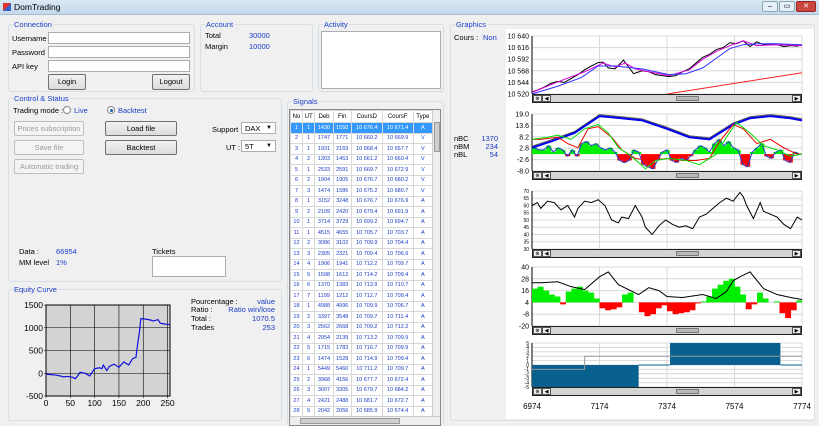 The height and width of the screenshot is (426, 819). I want to click on x-tick-label: 7174, so click(600, 406).